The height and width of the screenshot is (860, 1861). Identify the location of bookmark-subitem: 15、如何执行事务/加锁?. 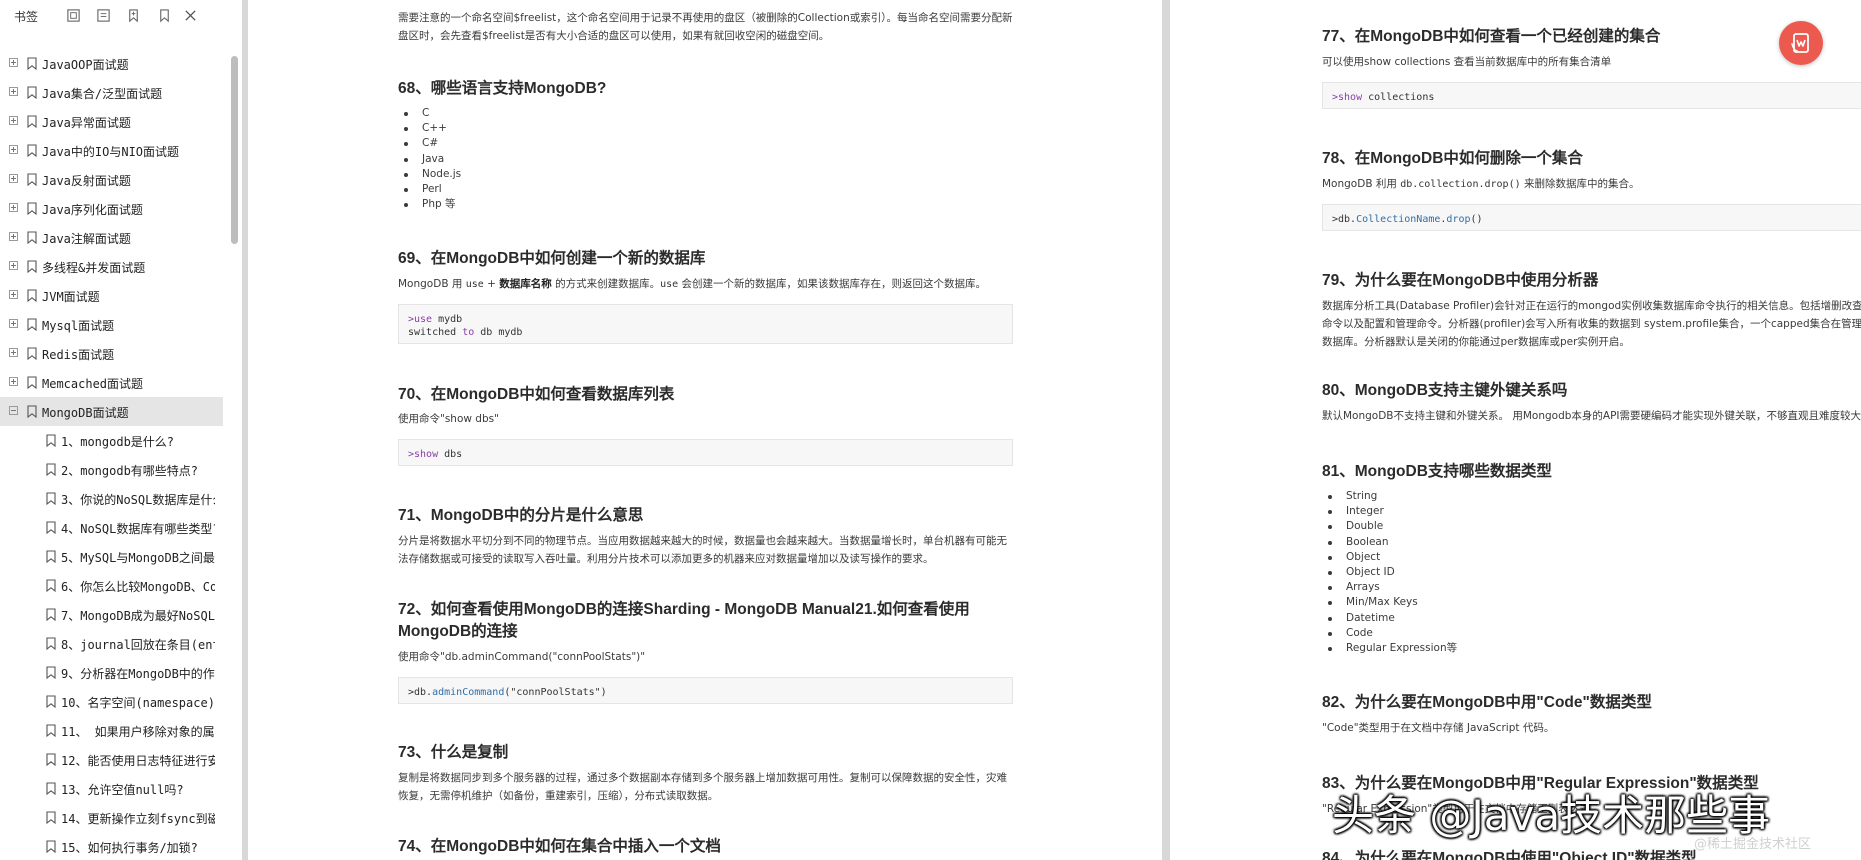
(115, 846).